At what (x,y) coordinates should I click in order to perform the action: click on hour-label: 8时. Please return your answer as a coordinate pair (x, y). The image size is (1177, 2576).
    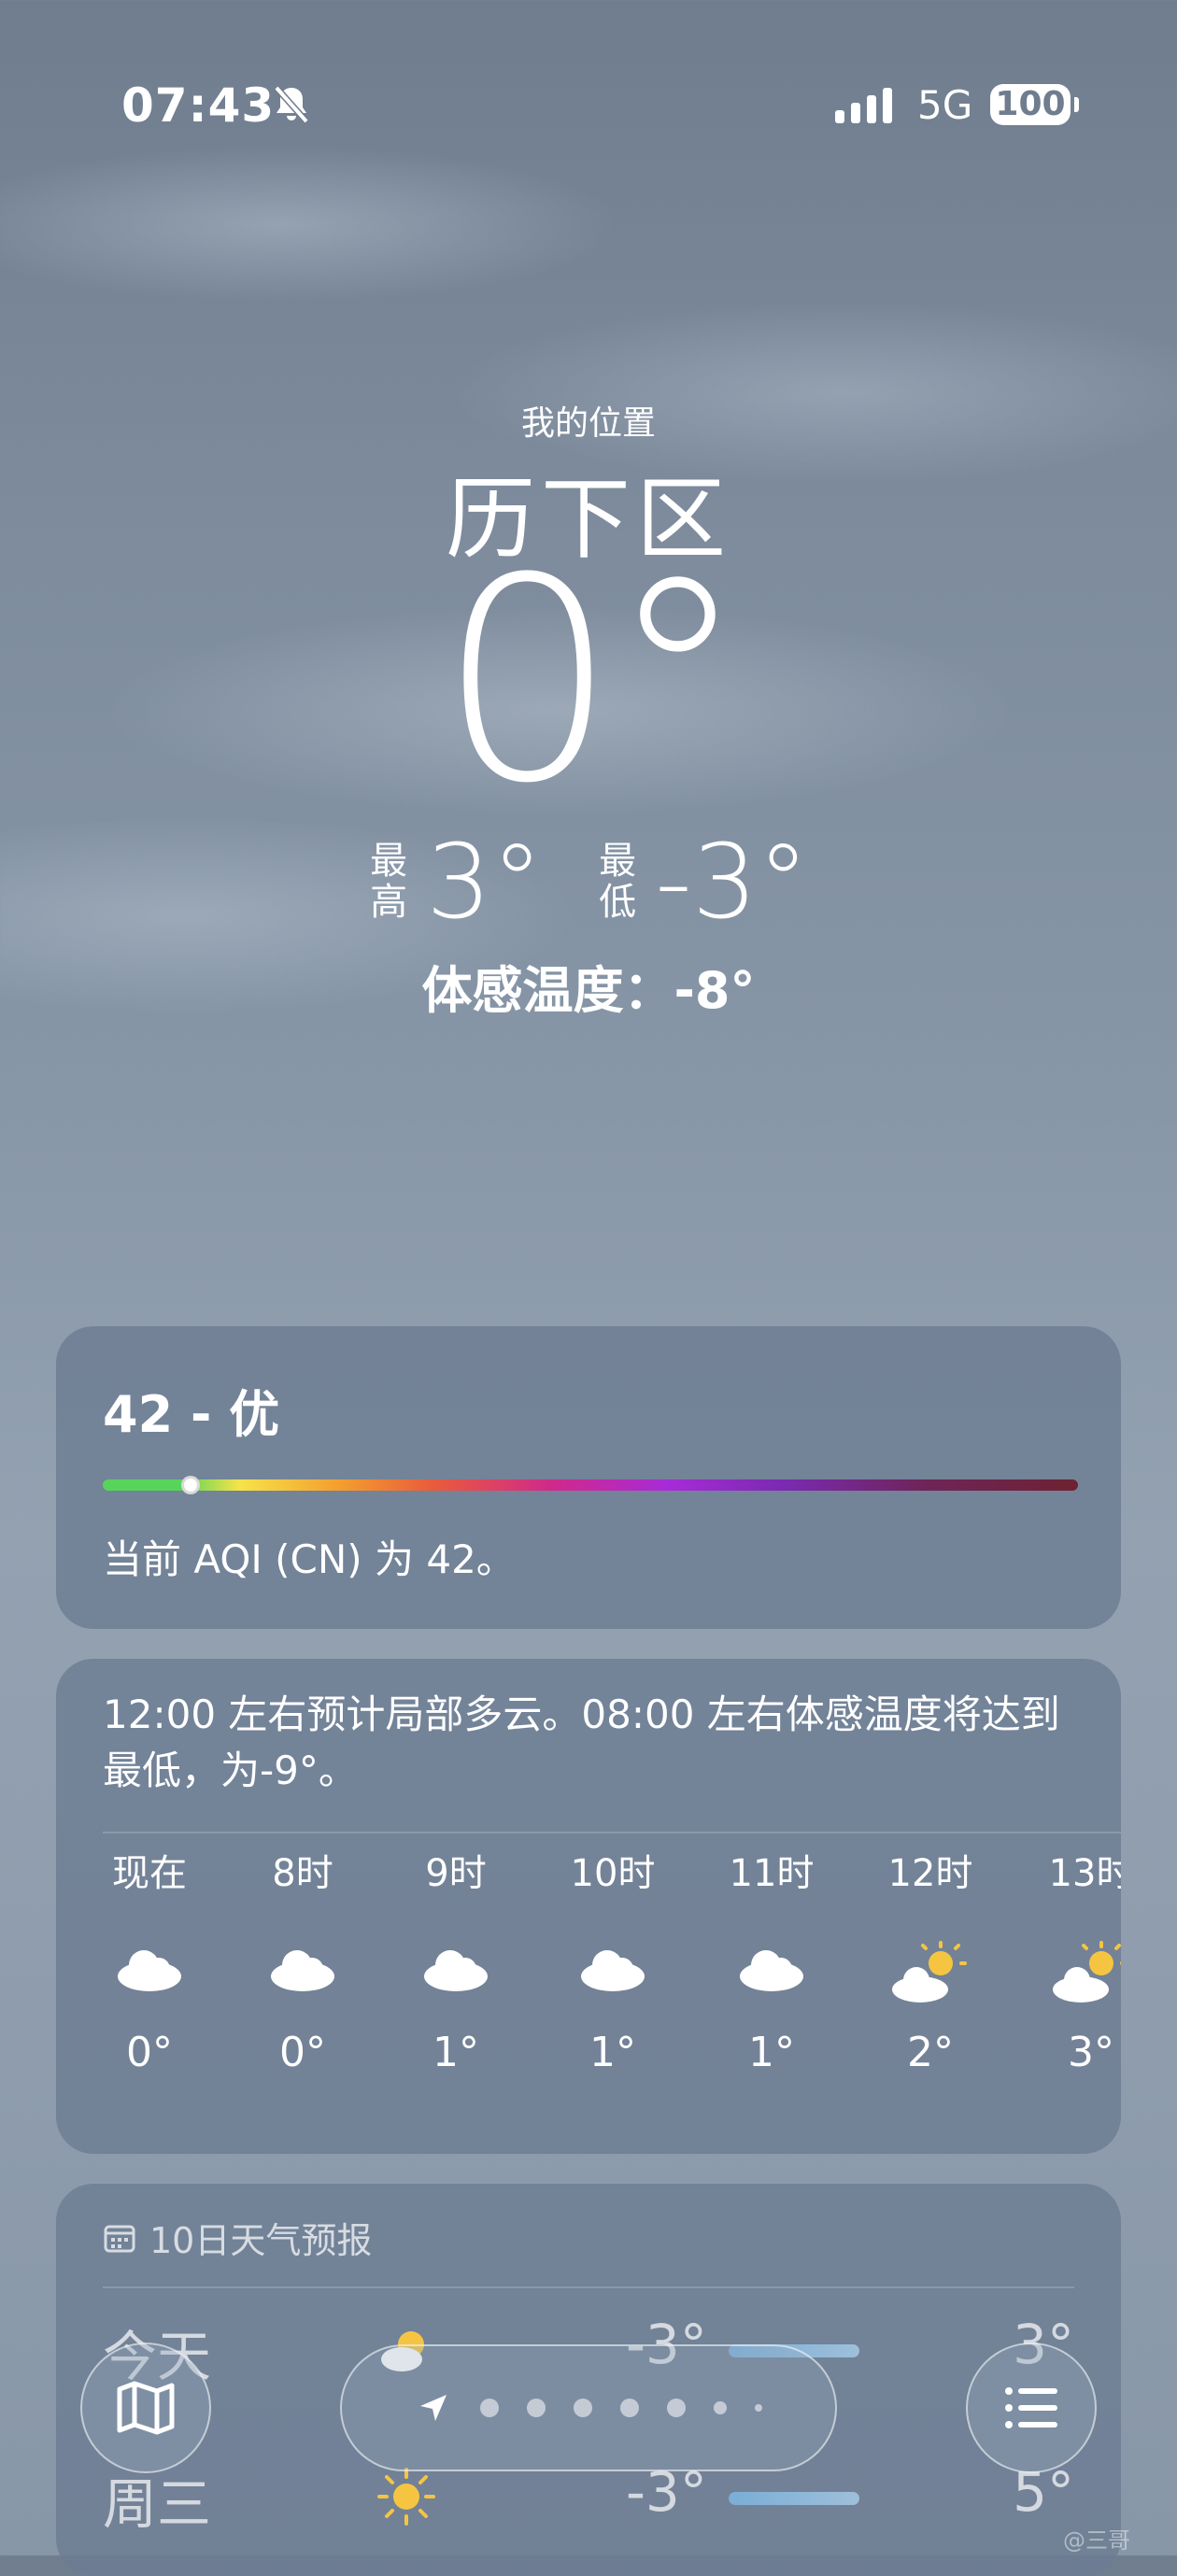
    Looking at the image, I should click on (302, 1873).